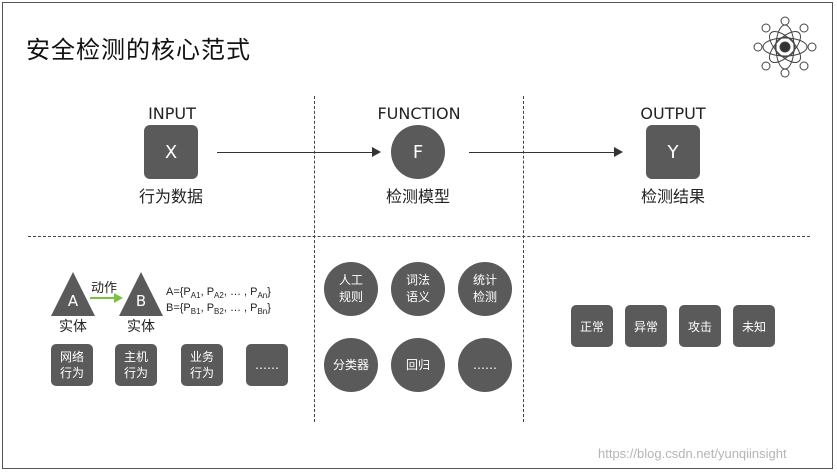  Describe the element at coordinates (418, 365) in the screenshot. I see `regression-circle: 回归` at that location.